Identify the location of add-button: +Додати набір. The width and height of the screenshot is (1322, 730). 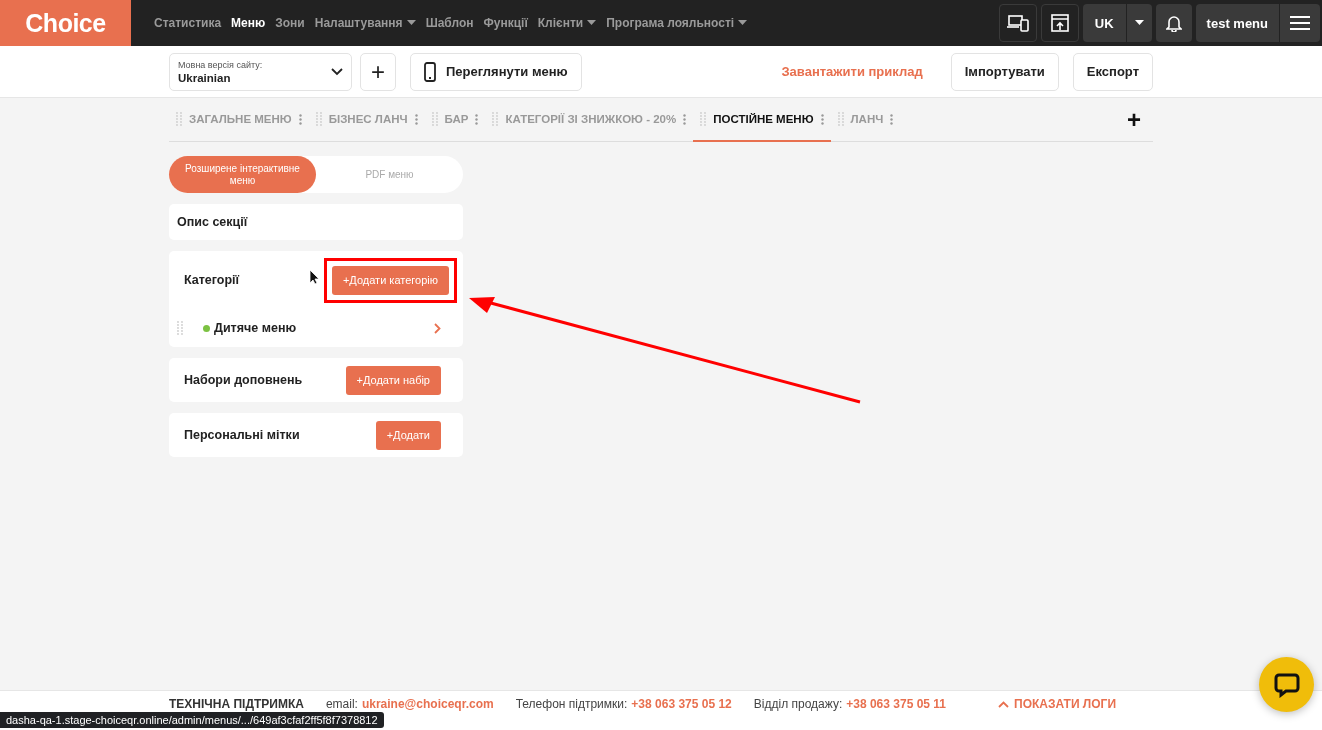
(393, 380).